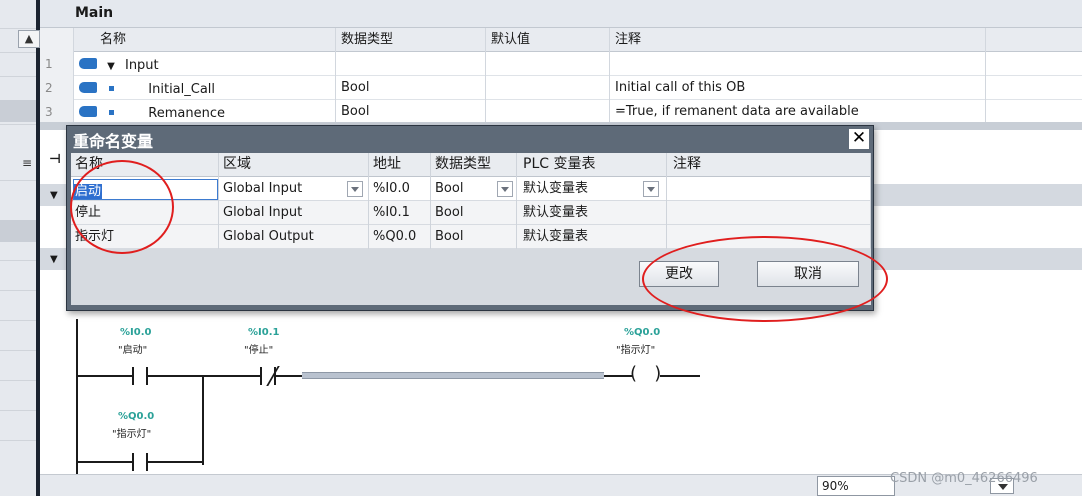 Image resolution: width=1082 pixels, height=496 pixels. I want to click on row-comment: Initial call of this OB, so click(798, 88).